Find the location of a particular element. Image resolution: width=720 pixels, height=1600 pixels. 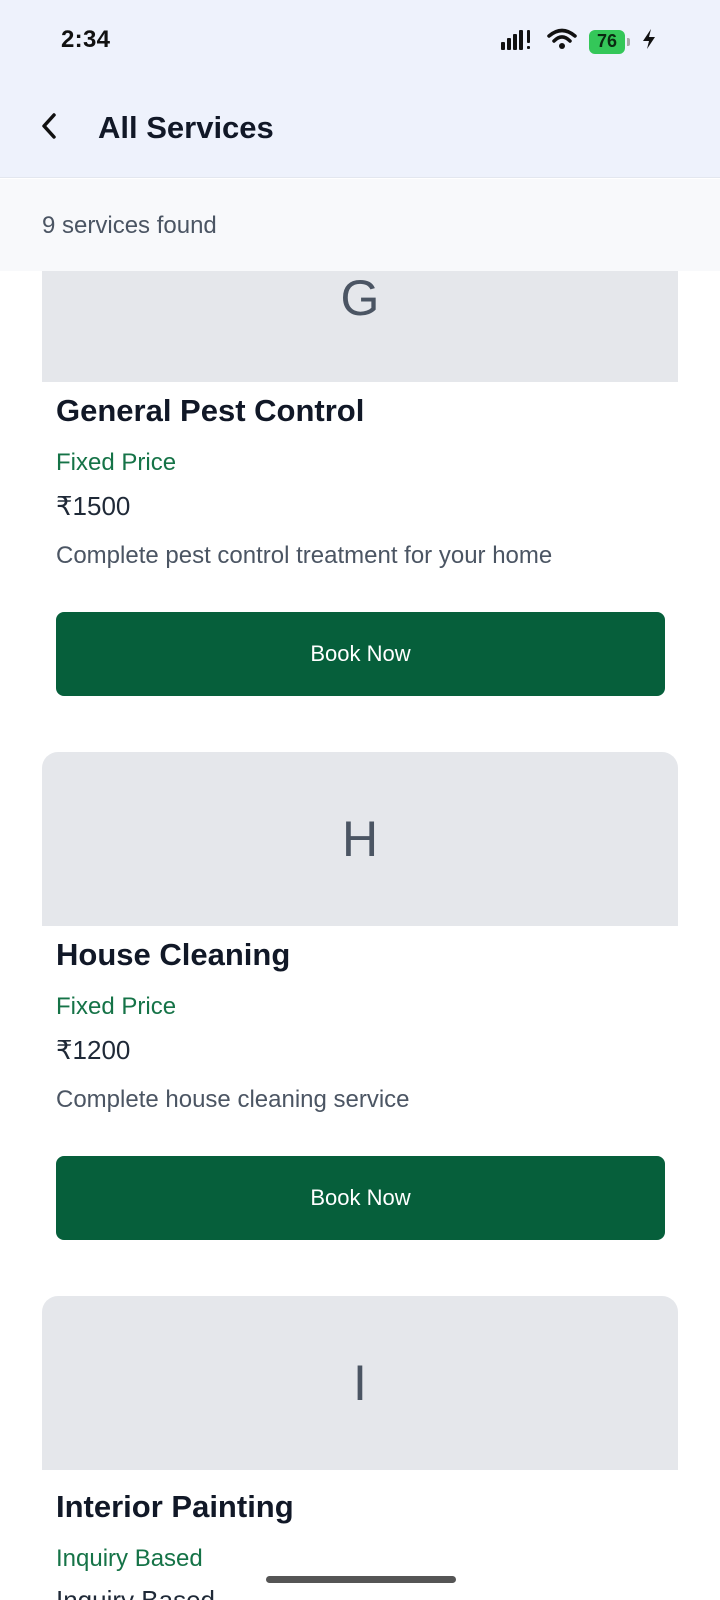

service-banner: H is located at coordinates (360, 839).